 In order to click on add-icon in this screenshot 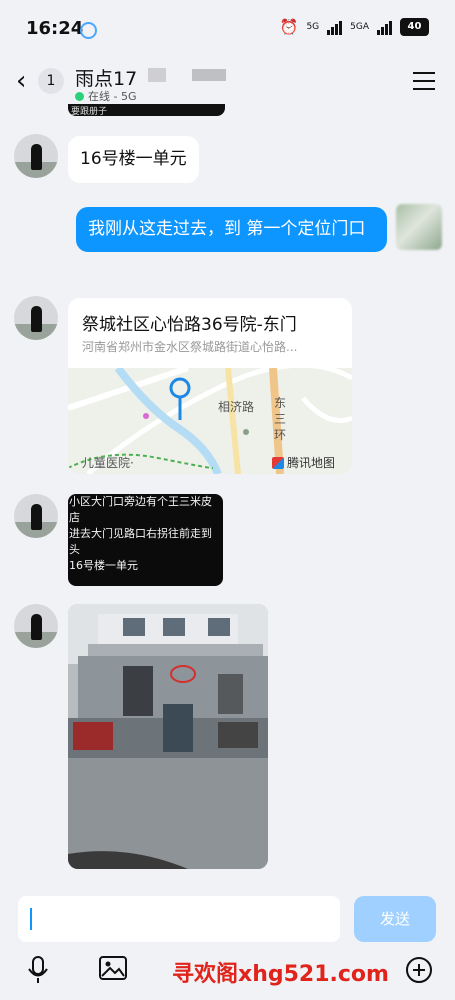, I will do `click(419, 972)`.